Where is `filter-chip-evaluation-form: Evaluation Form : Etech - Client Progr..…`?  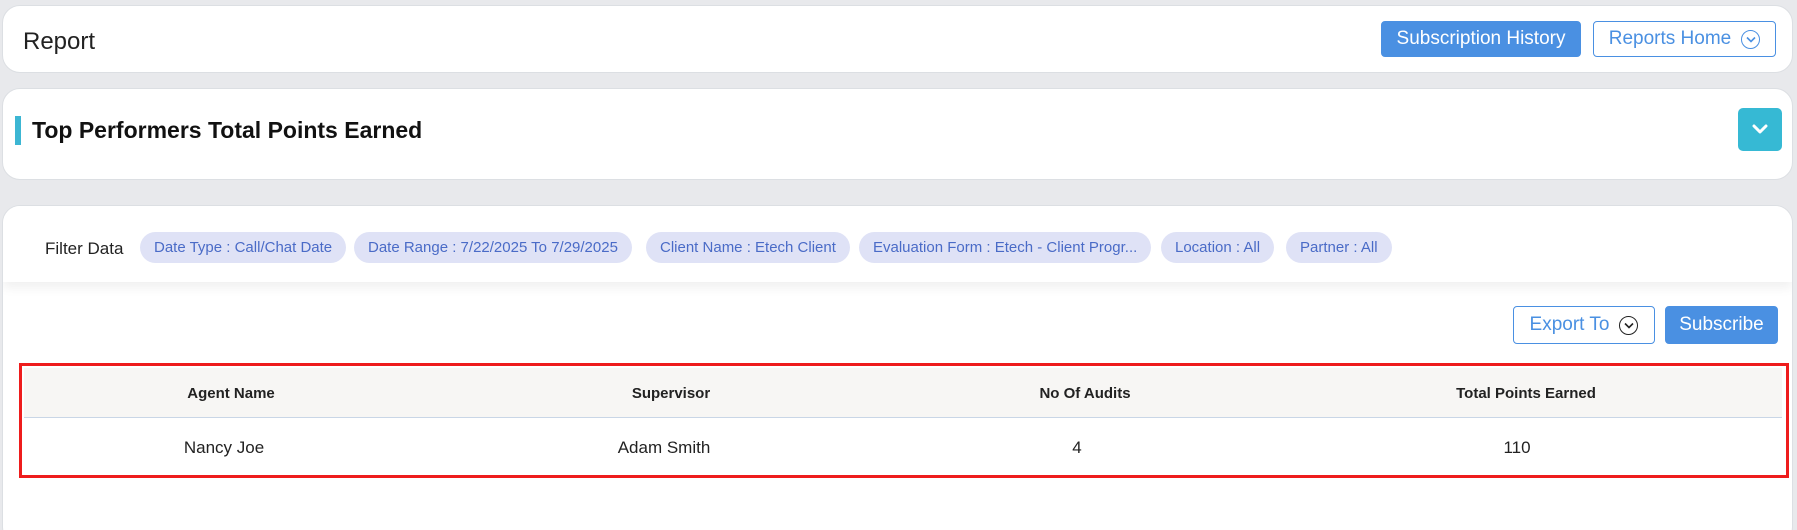
filter-chip-evaluation-form: Evaluation Form : Etech - Client Progr..… is located at coordinates (1005, 247).